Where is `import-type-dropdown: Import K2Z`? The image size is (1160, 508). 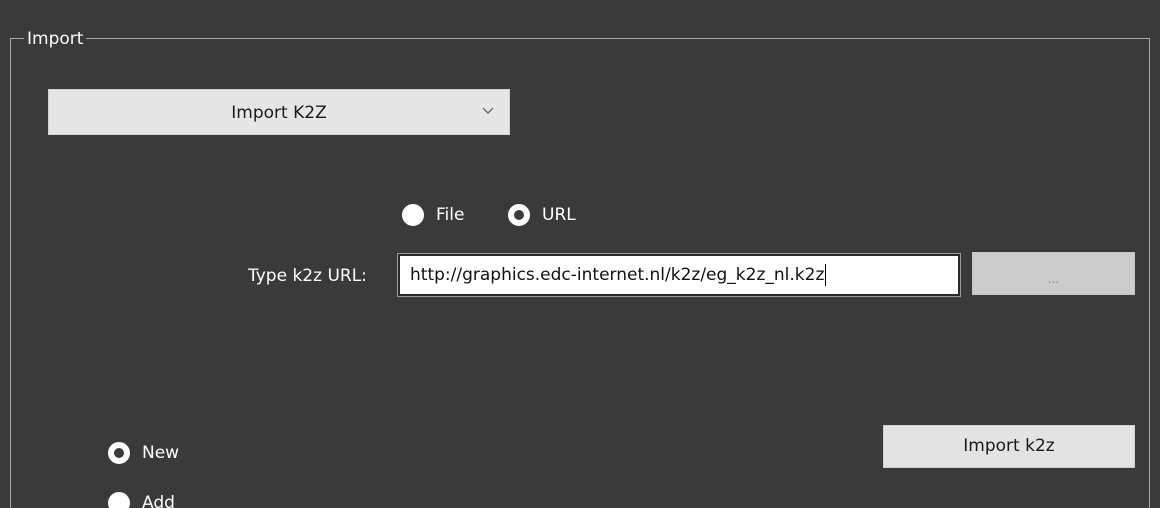 import-type-dropdown: Import K2Z is located at coordinates (279, 112).